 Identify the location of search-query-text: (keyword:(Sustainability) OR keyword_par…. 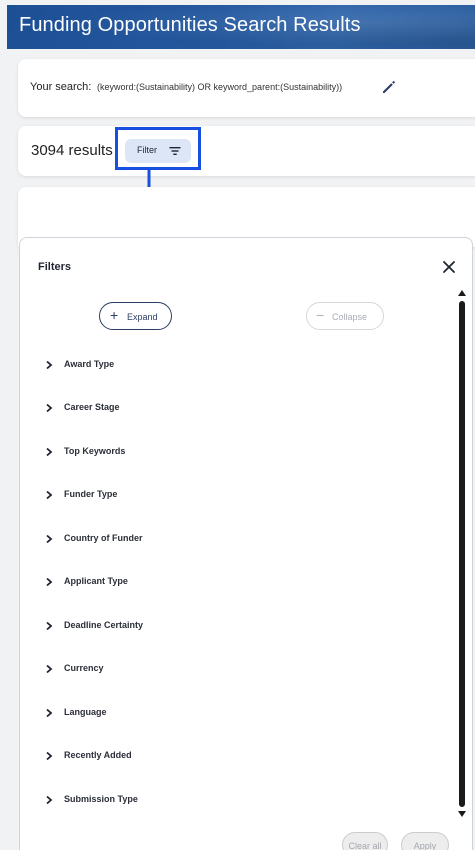
(220, 87).